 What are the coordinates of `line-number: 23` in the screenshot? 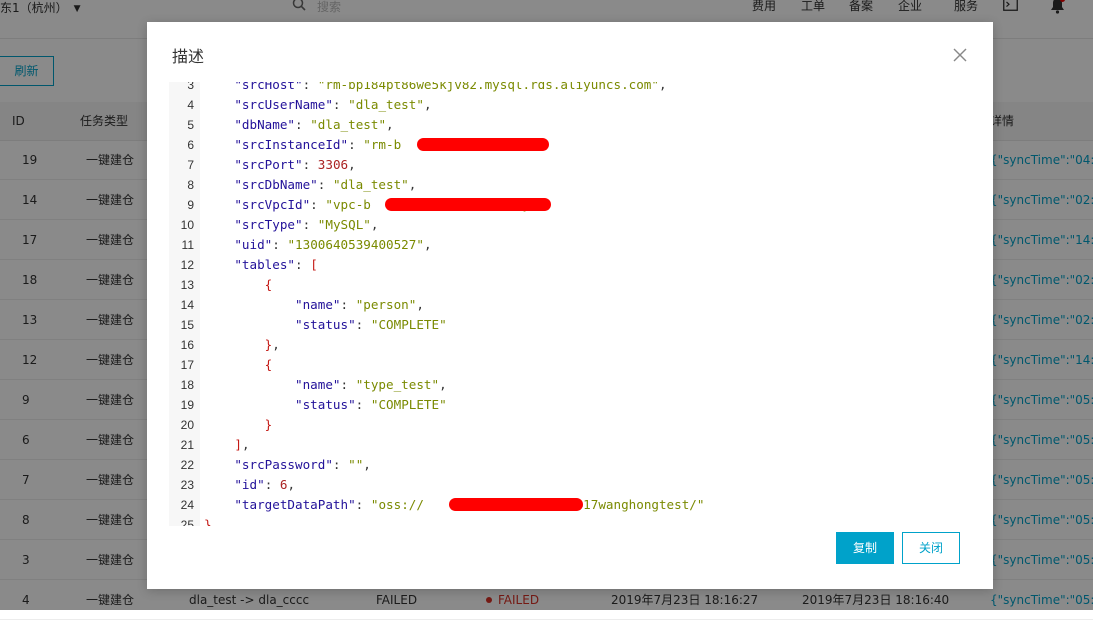 It's located at (187, 485).